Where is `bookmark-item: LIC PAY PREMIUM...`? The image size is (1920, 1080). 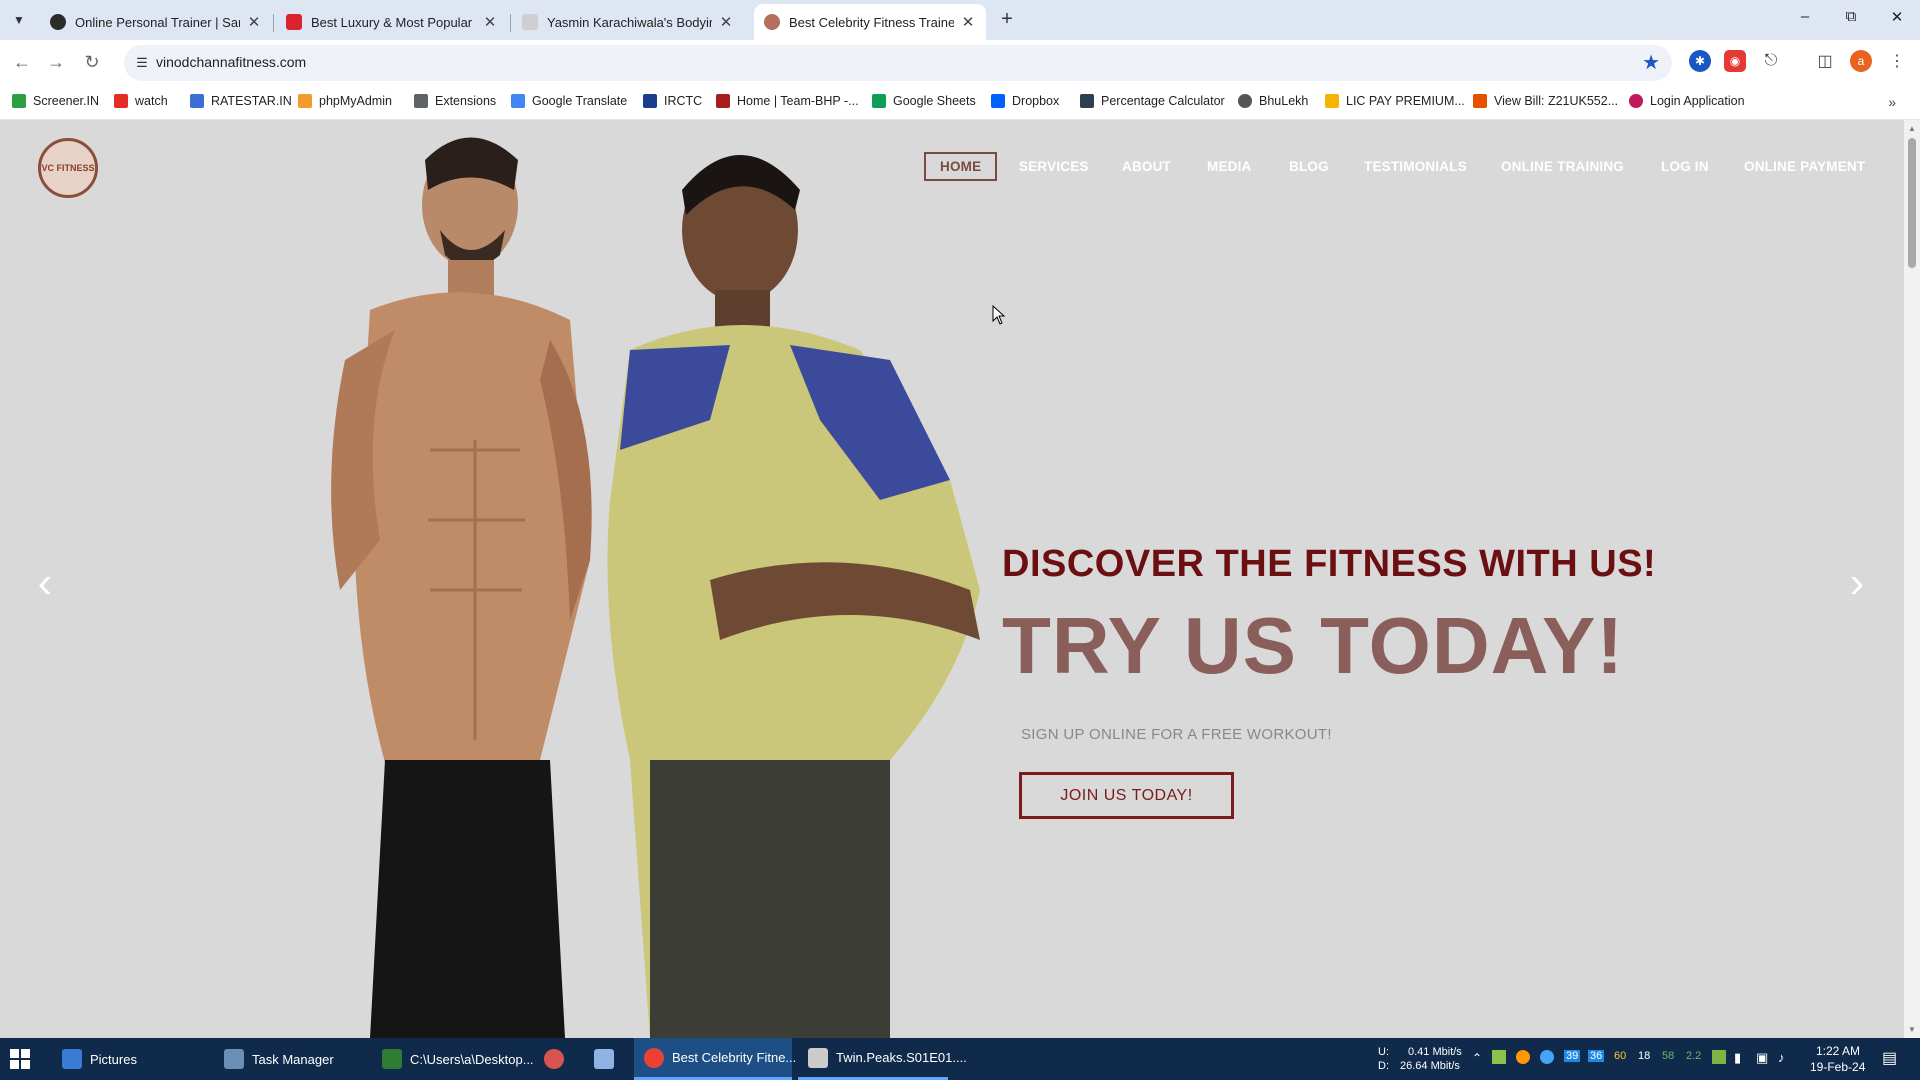
bookmark-item: LIC PAY PREMIUM... is located at coordinates (1395, 101).